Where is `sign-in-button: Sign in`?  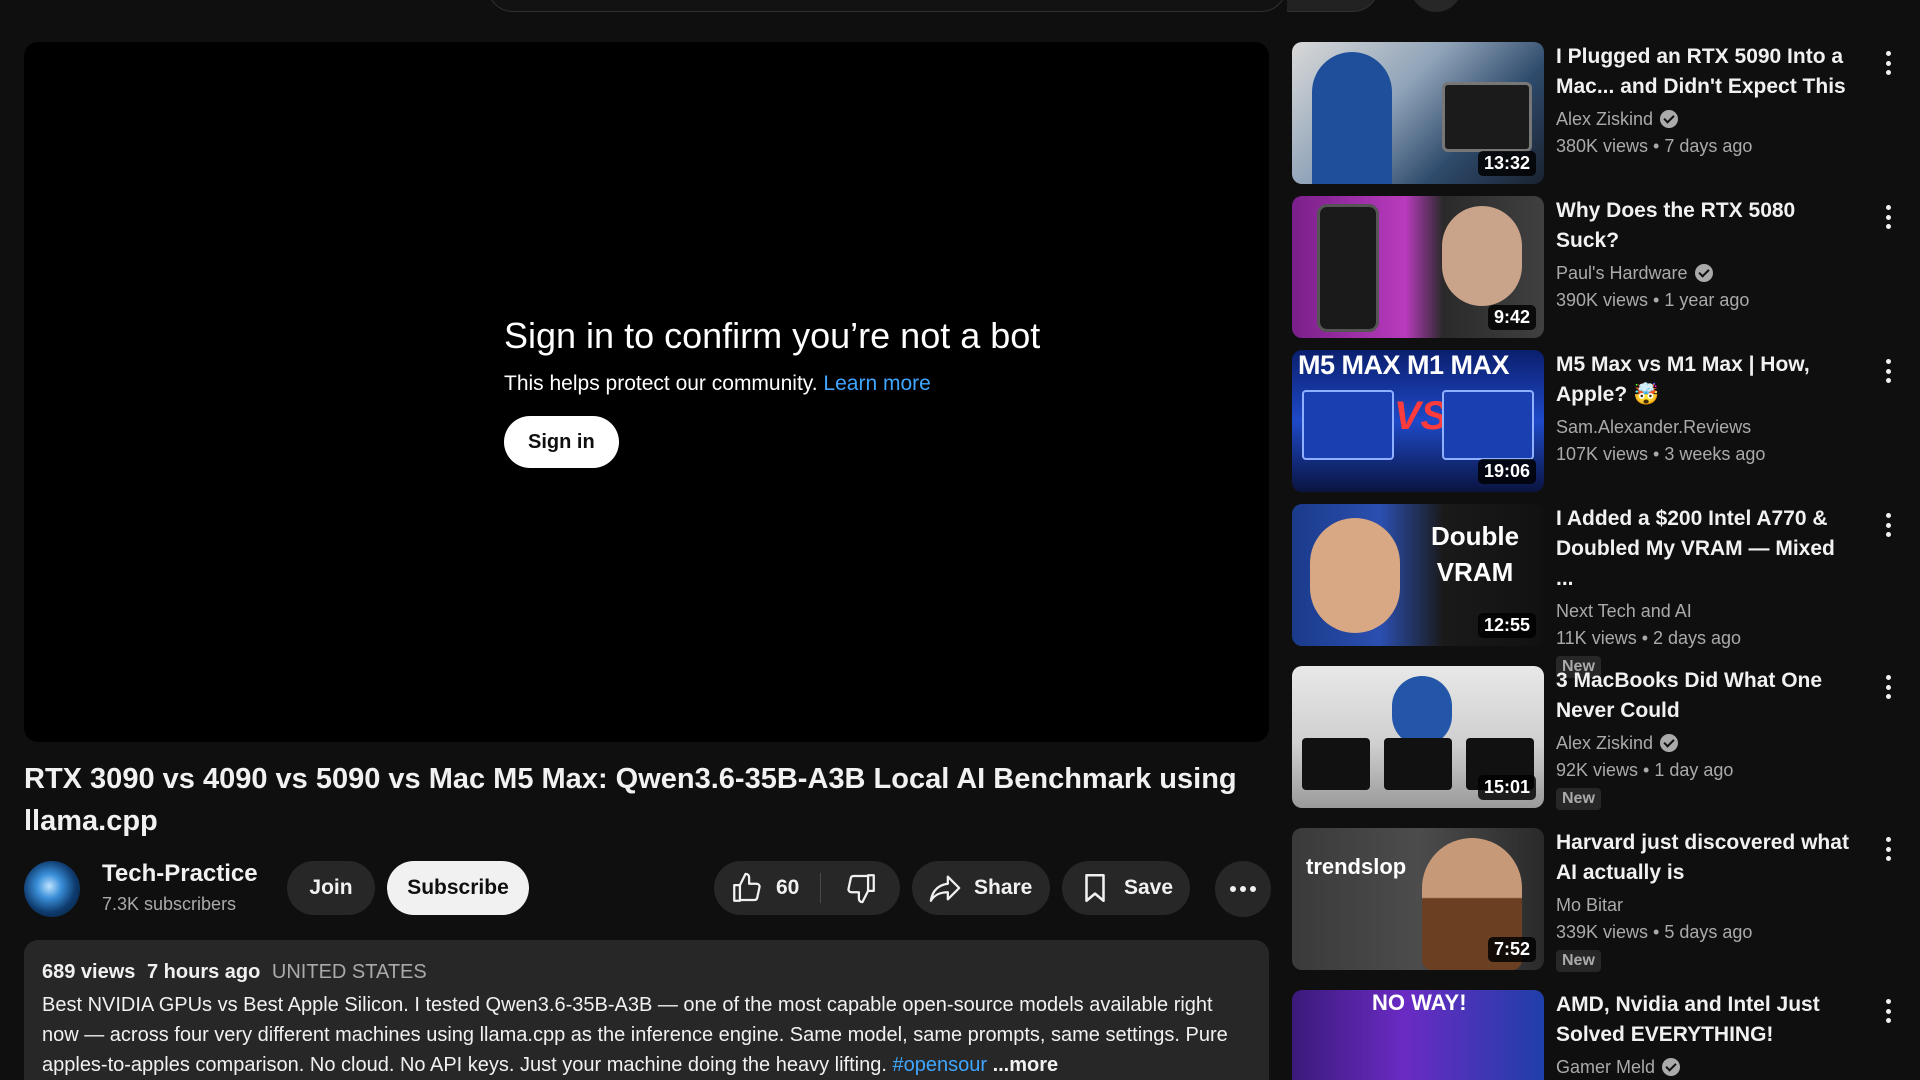 sign-in-button: Sign in is located at coordinates (561, 442).